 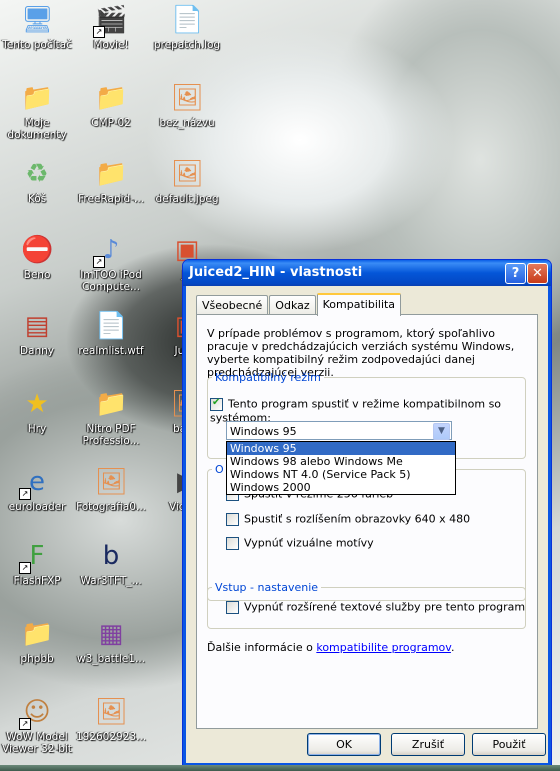 What do you see at coordinates (341, 474) in the screenshot?
I see `dropdown-option-windows-nt4: Windows NT 4.0 (Service Pack 5)` at bounding box center [341, 474].